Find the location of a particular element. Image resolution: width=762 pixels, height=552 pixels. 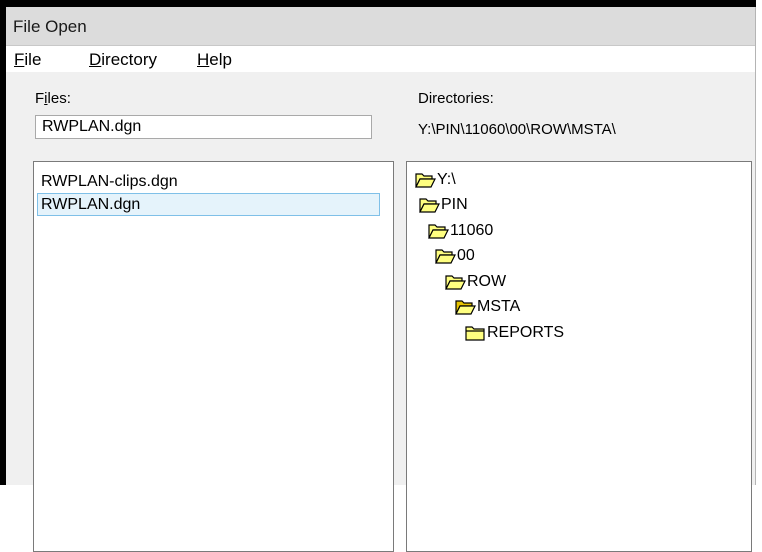

dir-item-msta: MSTA is located at coordinates (487, 307).